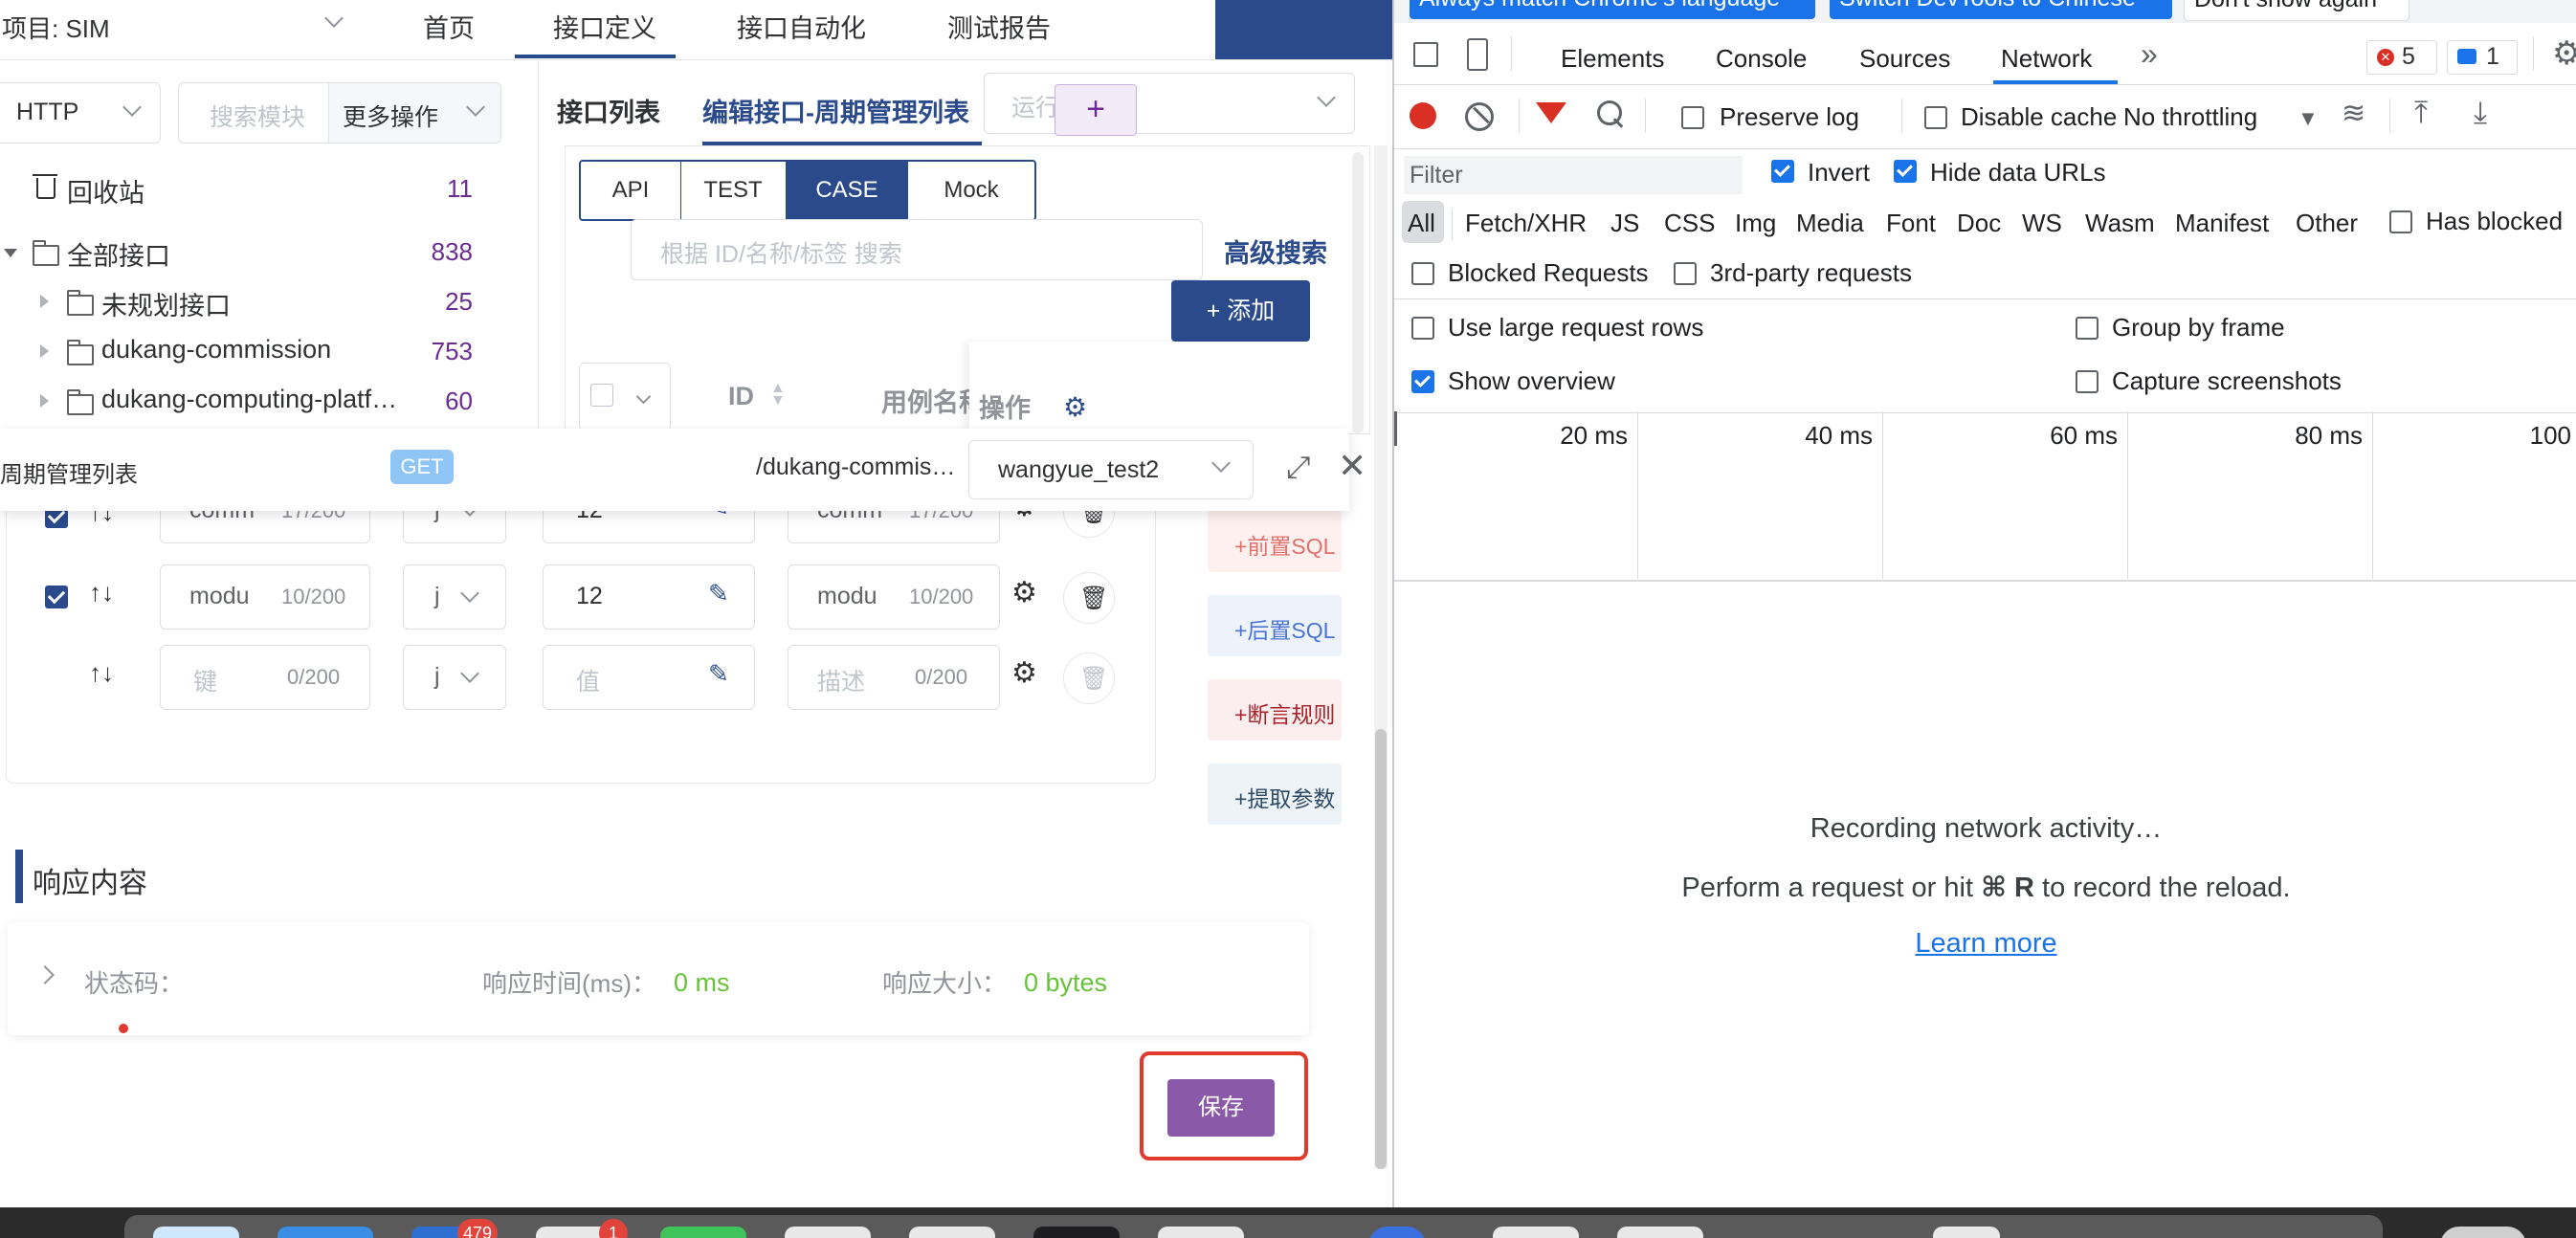 Image resolution: width=2576 pixels, height=1238 pixels. What do you see at coordinates (249, 254) in the screenshot?
I see `tree-item-all: 全部接口 838` at bounding box center [249, 254].